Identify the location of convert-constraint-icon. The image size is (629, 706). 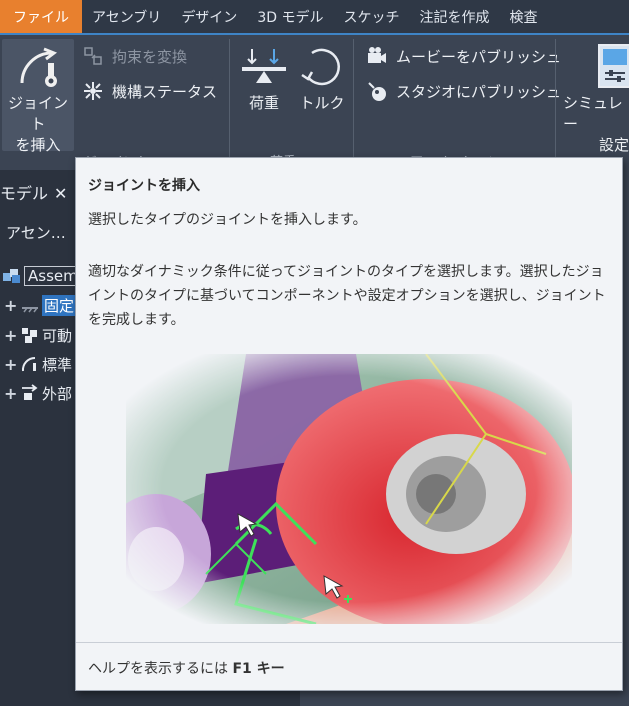
(93, 56).